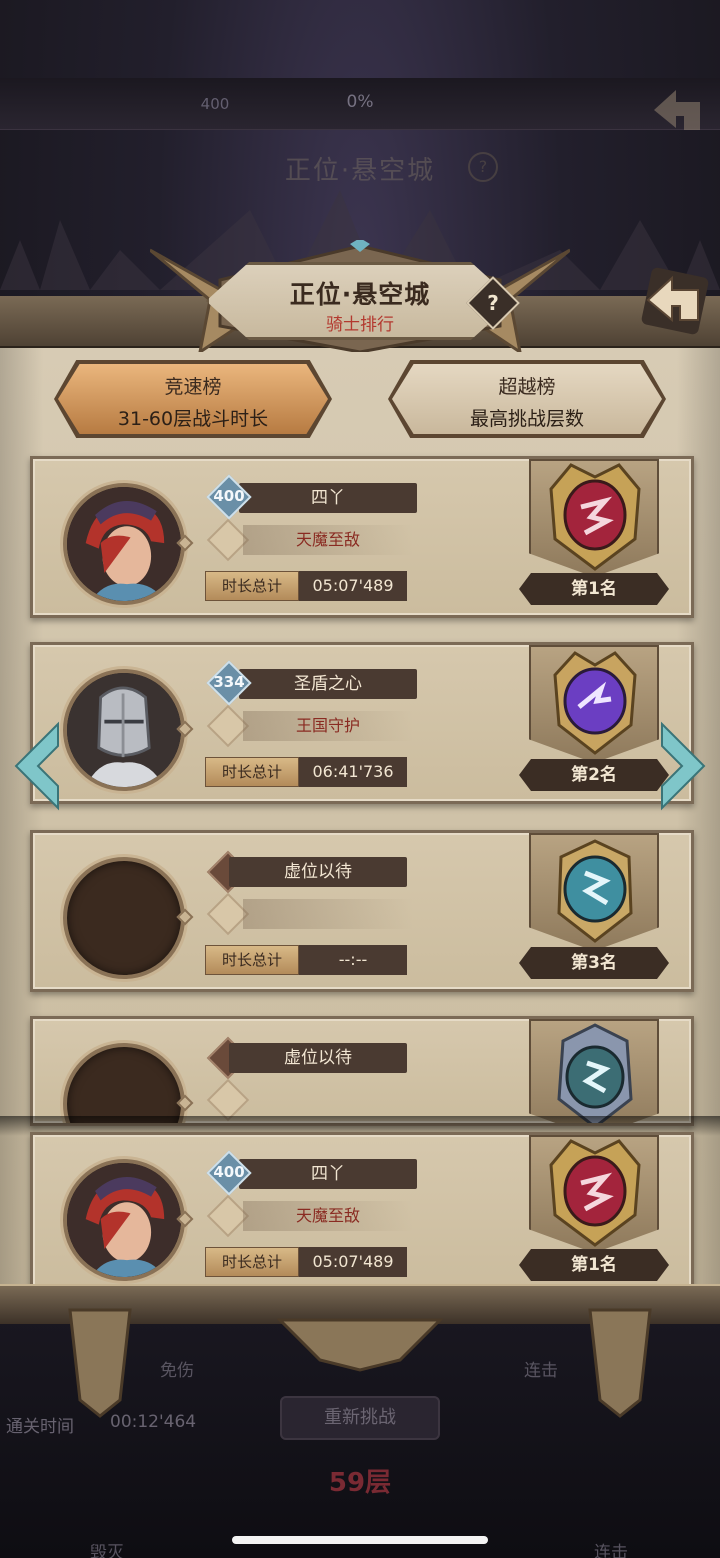 This screenshot has height=1558, width=720. What do you see at coordinates (526, 419) in the screenshot?
I see `tab-surpass-desc: 最高挑战层数` at bounding box center [526, 419].